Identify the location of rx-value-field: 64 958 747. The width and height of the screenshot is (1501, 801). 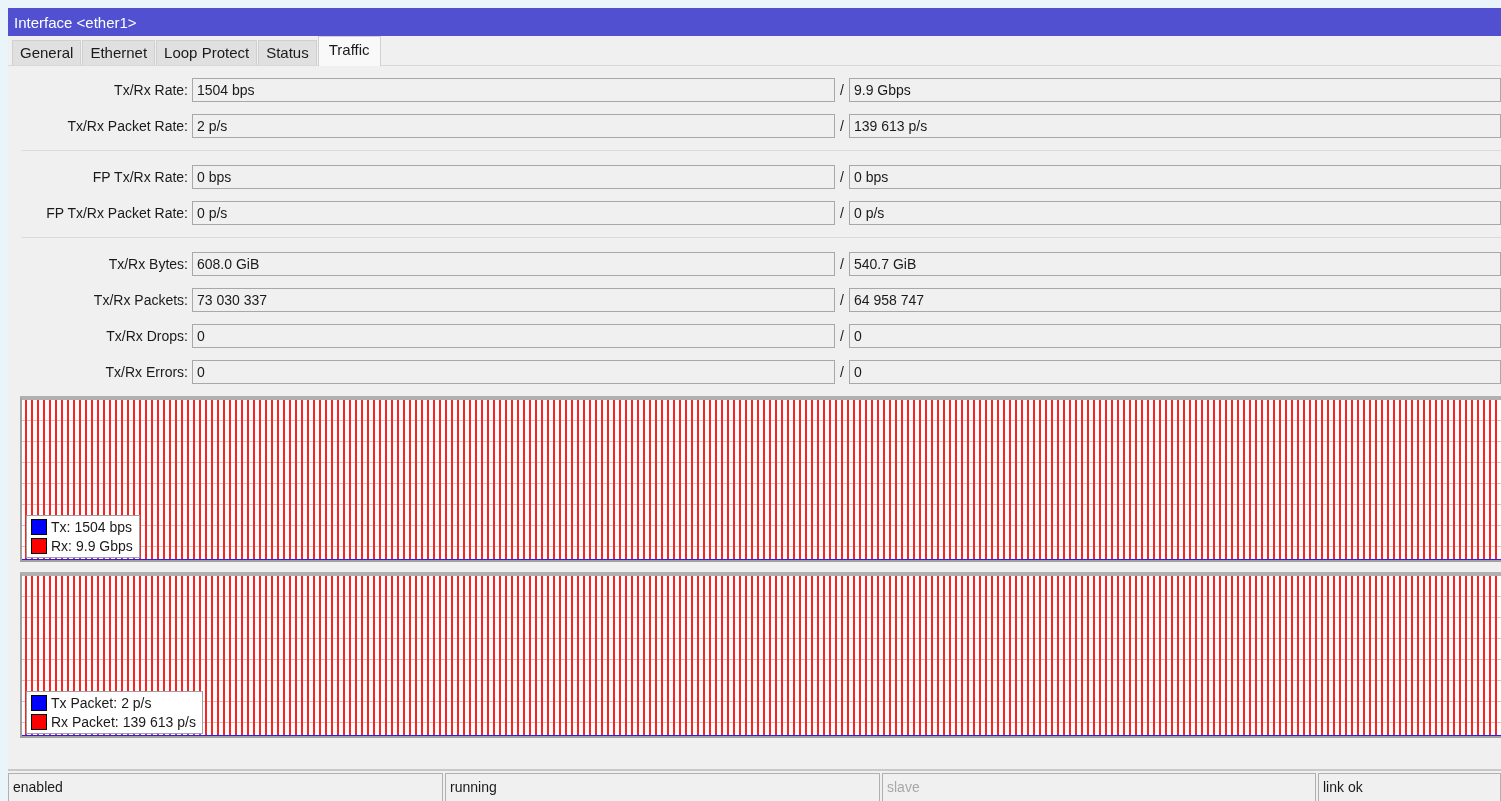
(1175, 300).